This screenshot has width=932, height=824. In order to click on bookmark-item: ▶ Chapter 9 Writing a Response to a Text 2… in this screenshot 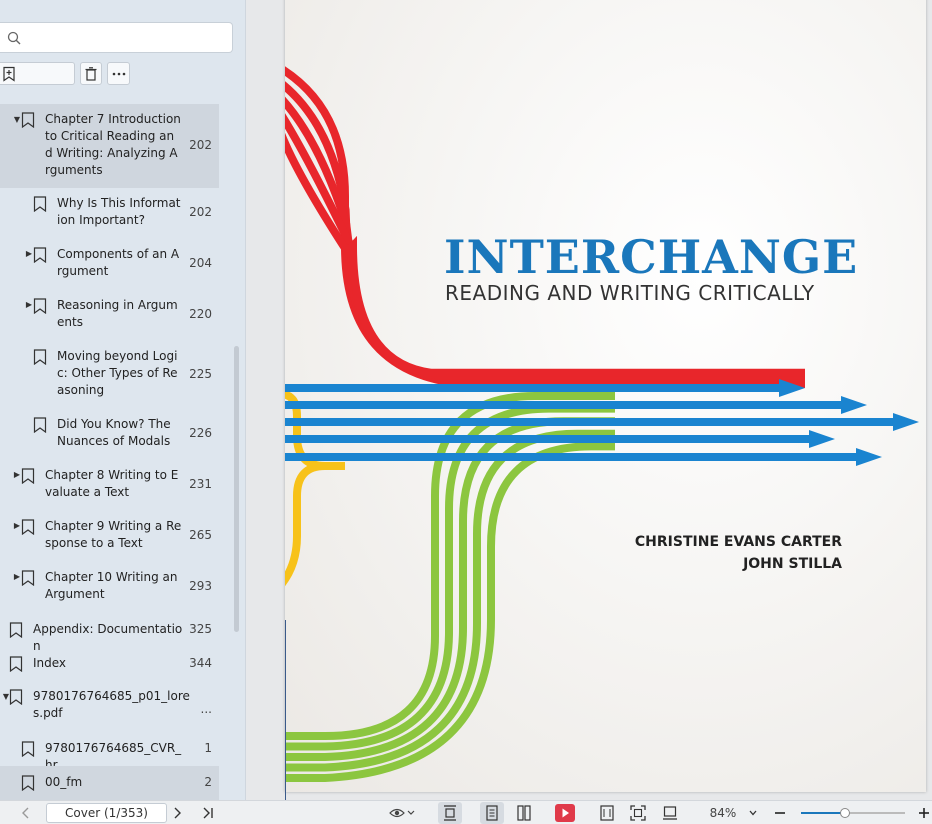, I will do `click(109, 536)`.